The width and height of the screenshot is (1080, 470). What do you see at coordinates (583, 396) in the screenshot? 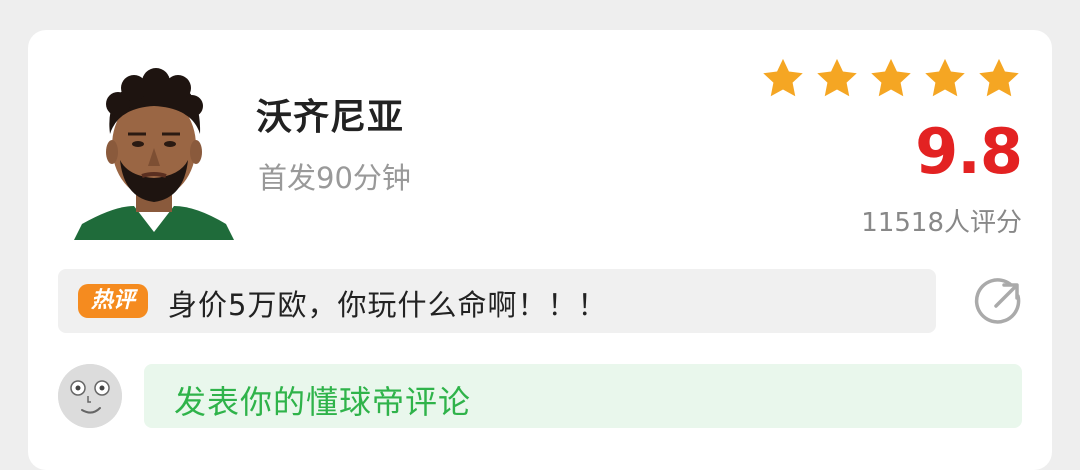
I see `comment-input: 发表你的懂球帝评论` at bounding box center [583, 396].